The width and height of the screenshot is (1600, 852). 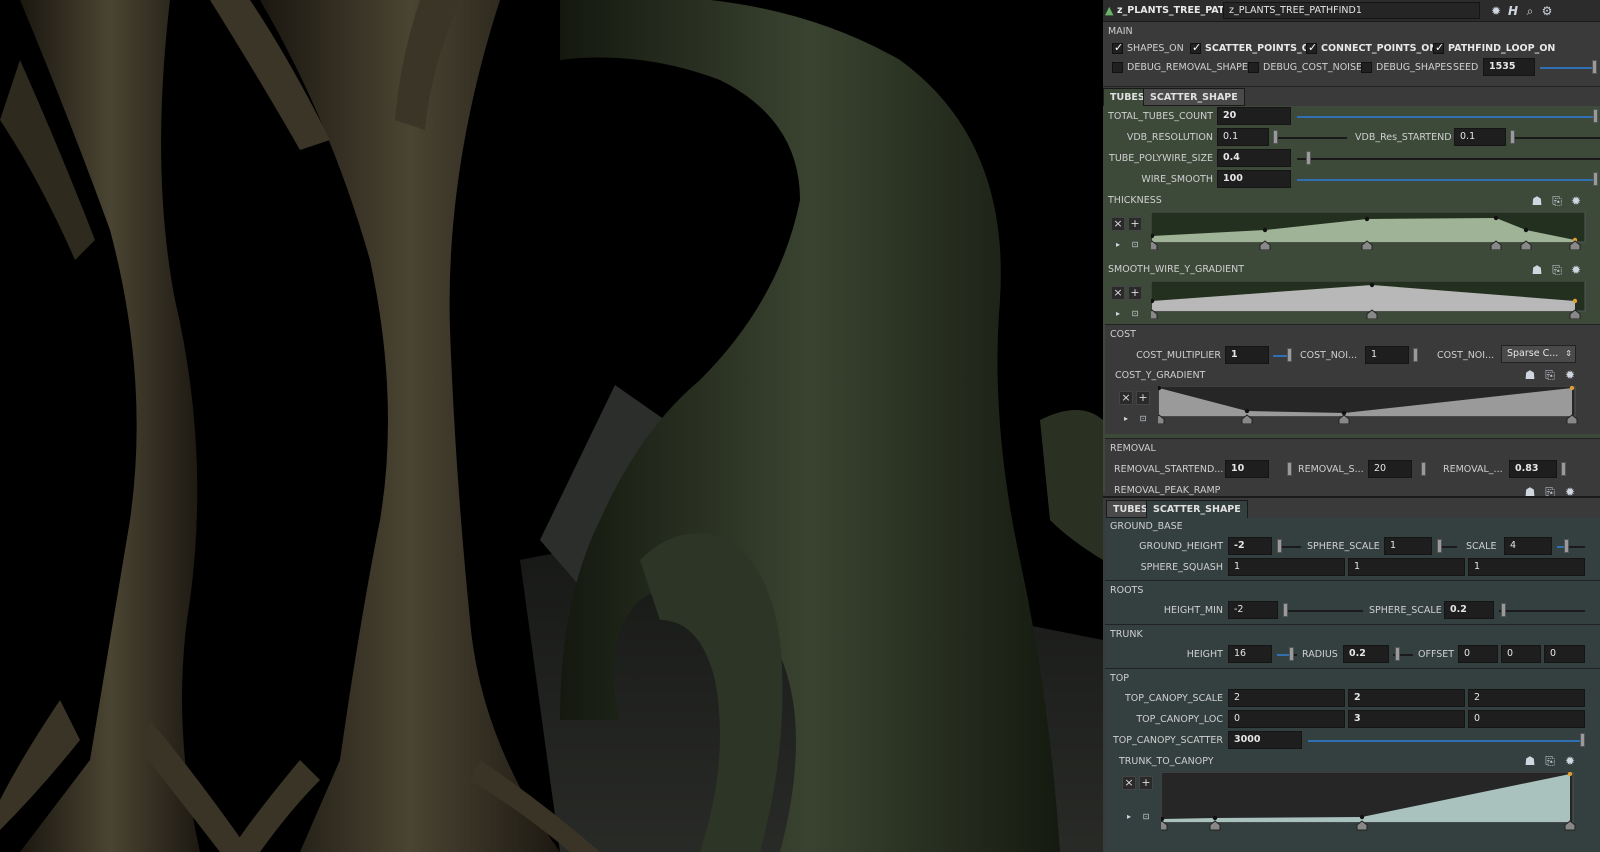 I want to click on removal-s-field: 20, so click(x=1390, y=469).